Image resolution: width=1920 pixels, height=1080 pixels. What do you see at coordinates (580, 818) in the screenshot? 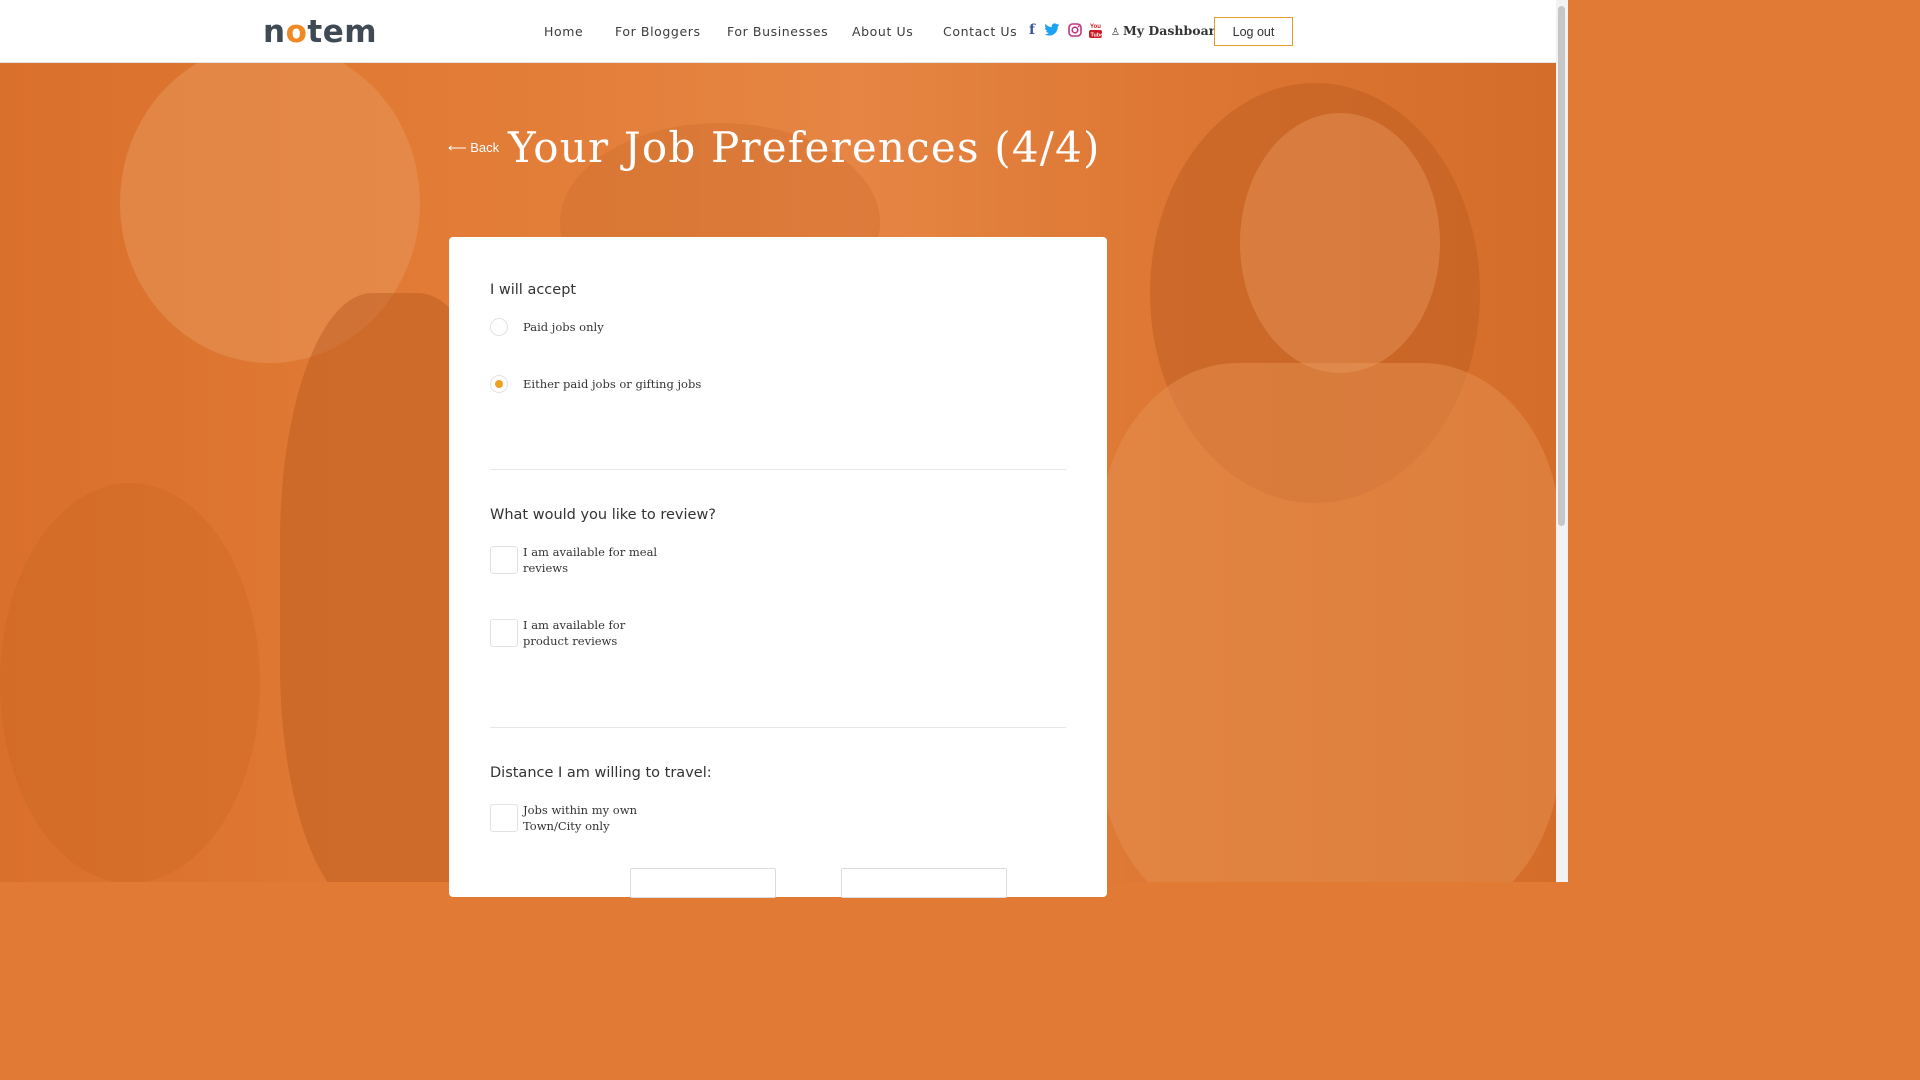
I see `own-town-only-label: Jobs within my own Town/City only` at bounding box center [580, 818].